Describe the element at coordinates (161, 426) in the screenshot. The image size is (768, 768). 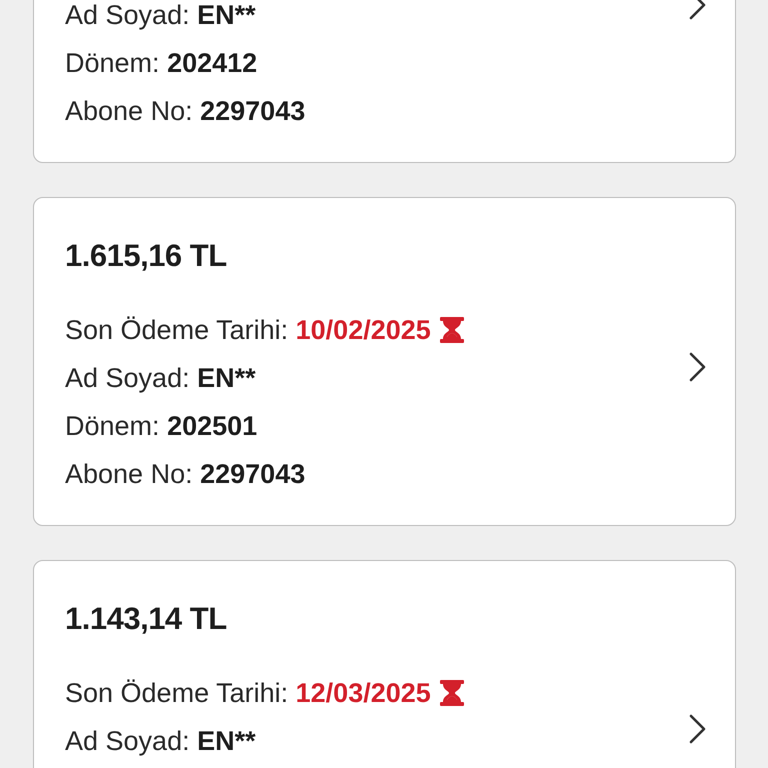
I see `bill-detail-text: Dönem: 202501` at that location.